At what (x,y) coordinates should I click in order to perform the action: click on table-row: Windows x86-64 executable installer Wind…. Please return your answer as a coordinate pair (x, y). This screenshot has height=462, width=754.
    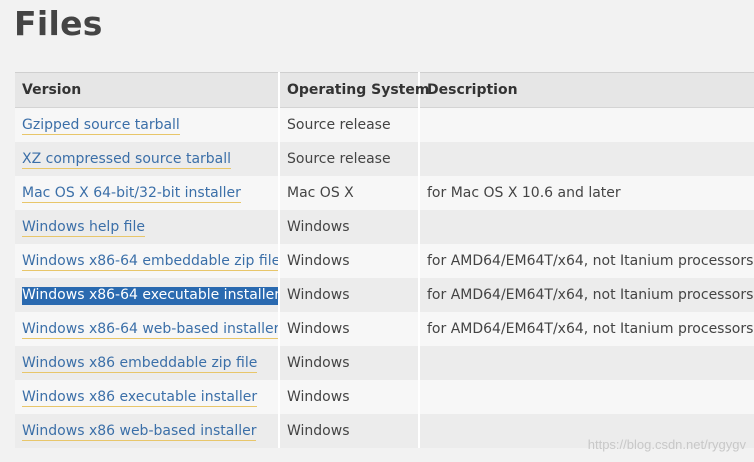
    Looking at the image, I should click on (384, 294).